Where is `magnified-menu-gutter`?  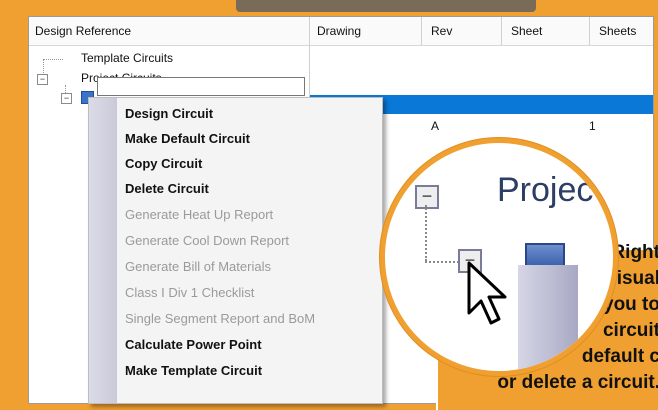
magnified-menu-gutter is located at coordinates (548, 318).